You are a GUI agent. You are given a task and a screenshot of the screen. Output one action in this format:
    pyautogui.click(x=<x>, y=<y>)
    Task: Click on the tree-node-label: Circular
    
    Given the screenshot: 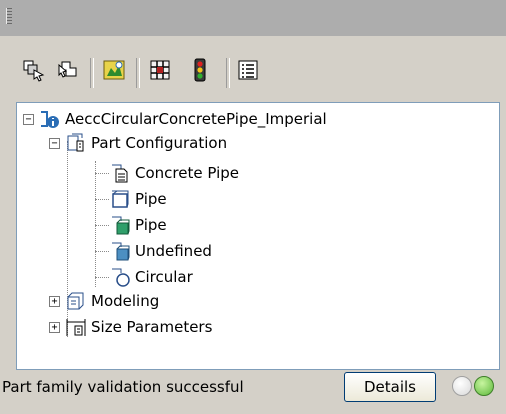 What is the action you would take?
    pyautogui.click(x=164, y=277)
    